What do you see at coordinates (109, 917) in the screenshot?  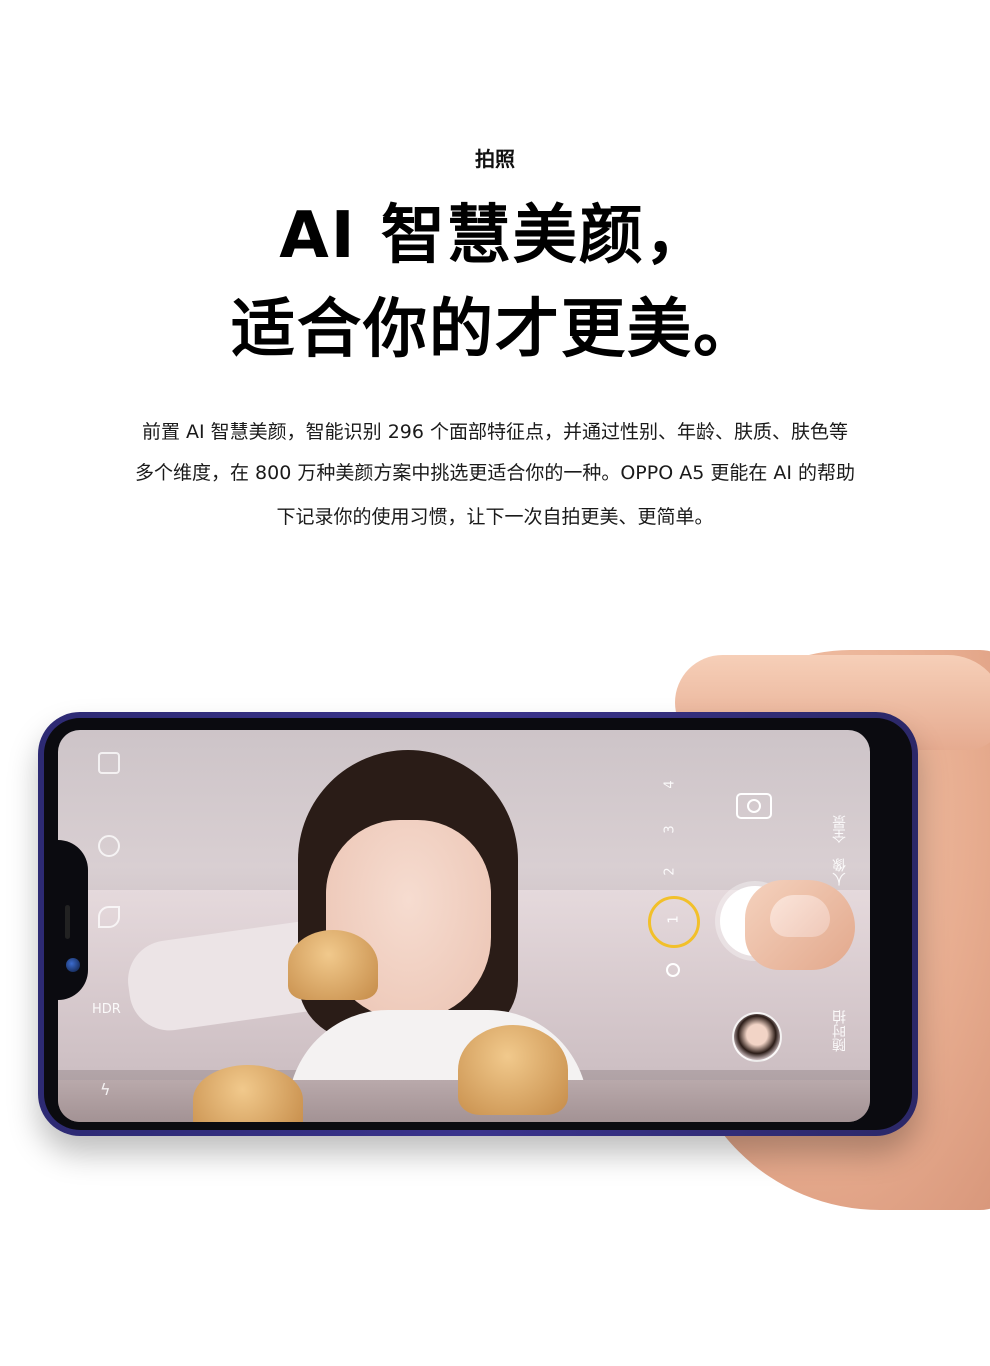 I see `beauty-icon` at bounding box center [109, 917].